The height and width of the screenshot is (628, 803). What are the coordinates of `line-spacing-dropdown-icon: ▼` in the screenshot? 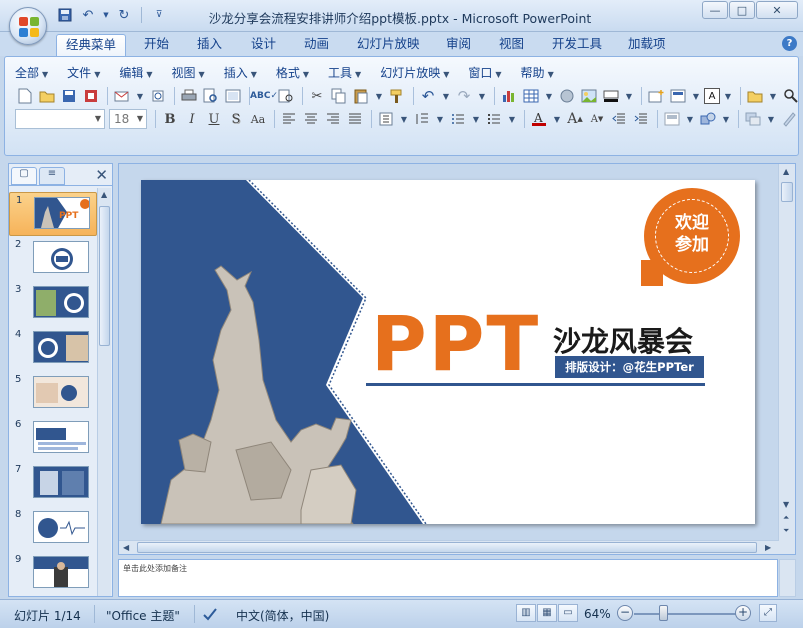 It's located at (440, 119).